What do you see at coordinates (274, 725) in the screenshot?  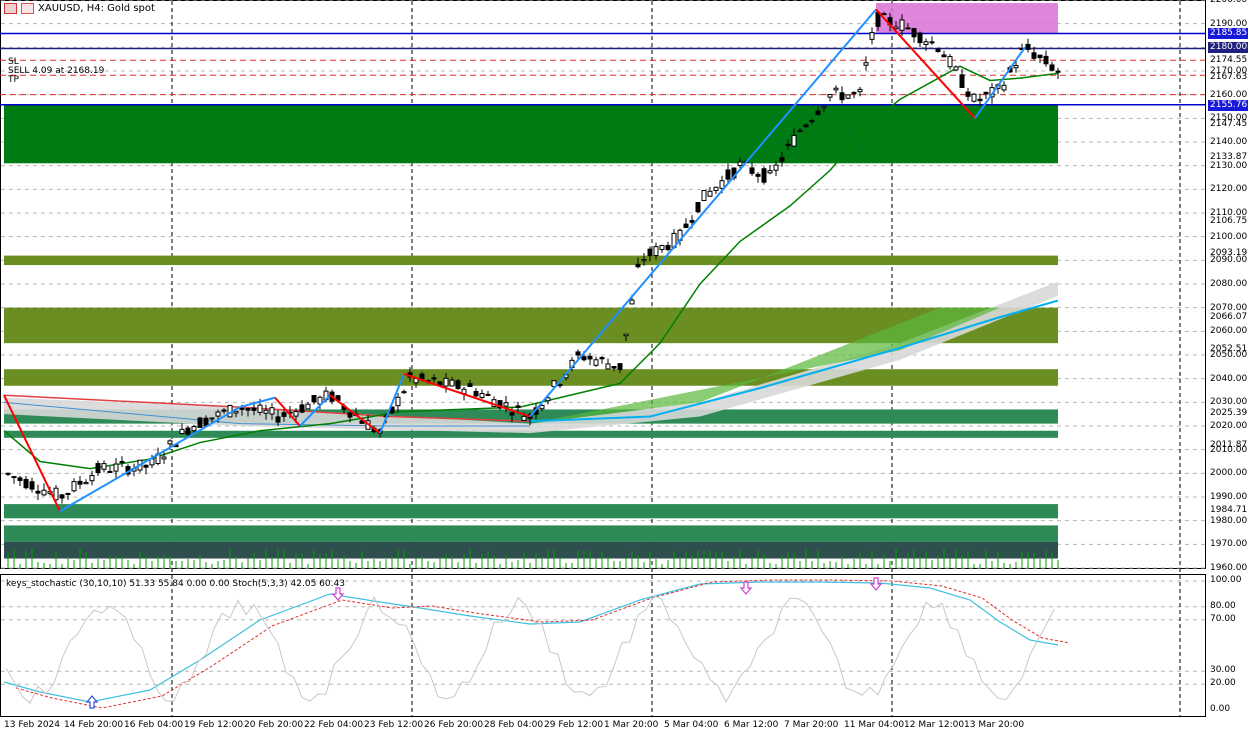 I see `time-axis-label: 20 Feb 20:00` at bounding box center [274, 725].